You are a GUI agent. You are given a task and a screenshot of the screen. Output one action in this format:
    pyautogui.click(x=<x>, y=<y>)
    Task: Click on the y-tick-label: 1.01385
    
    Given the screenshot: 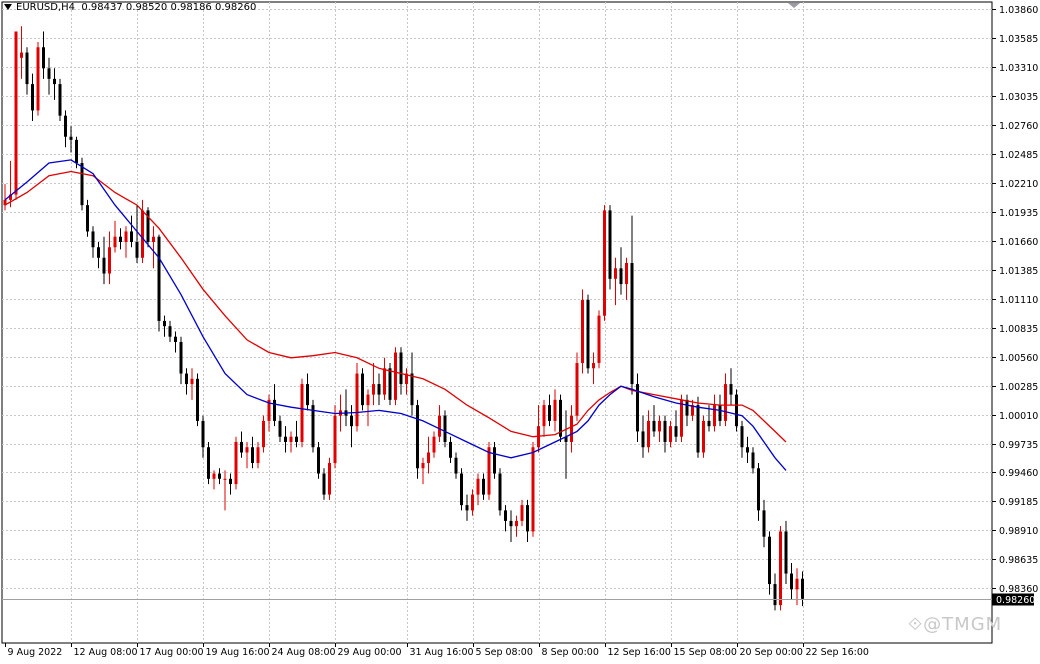 What is the action you would take?
    pyautogui.click(x=1018, y=271)
    